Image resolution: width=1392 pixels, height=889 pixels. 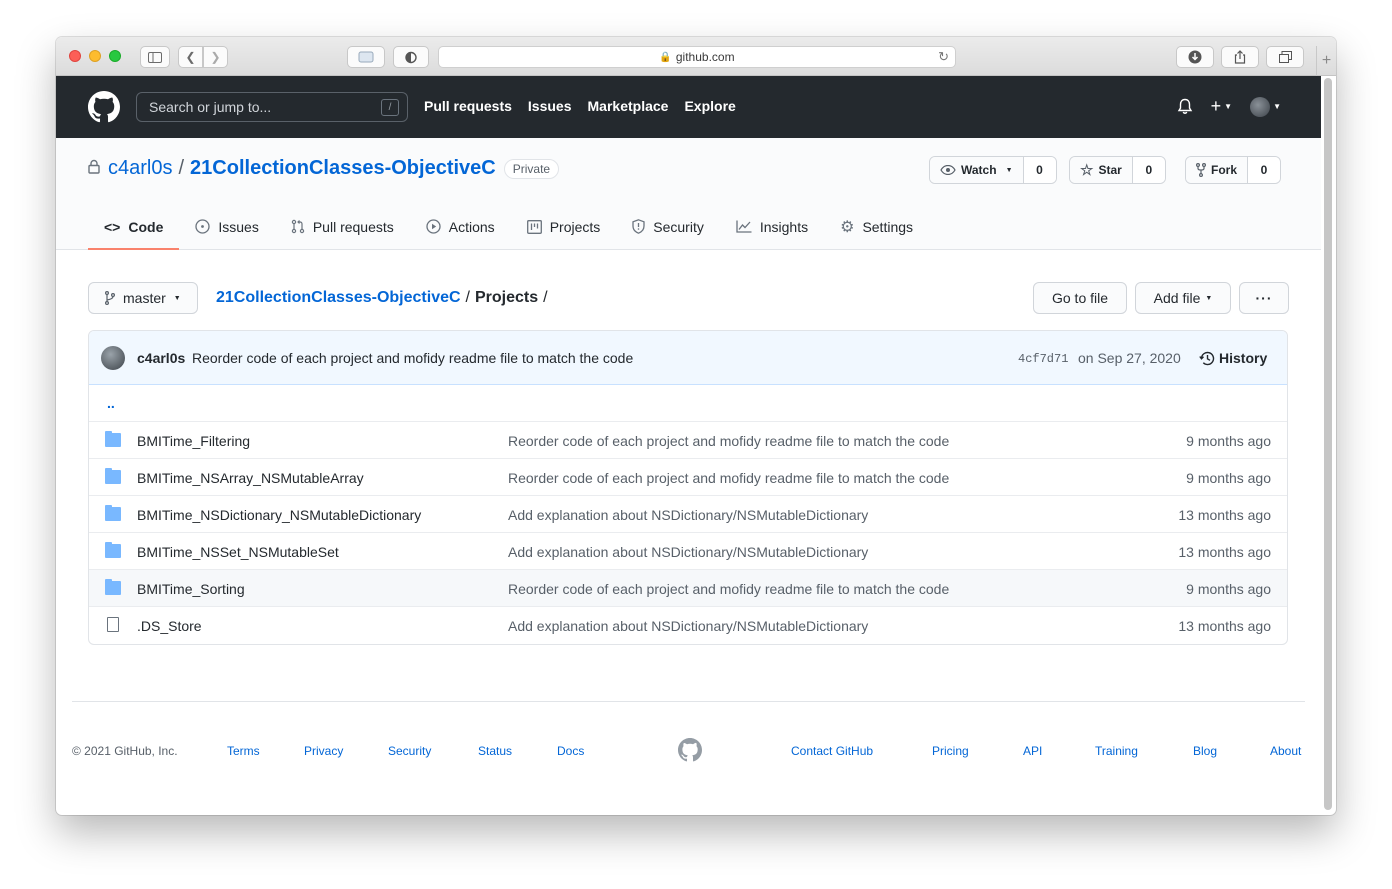 I want to click on nav-explore: Explore, so click(x=709, y=106).